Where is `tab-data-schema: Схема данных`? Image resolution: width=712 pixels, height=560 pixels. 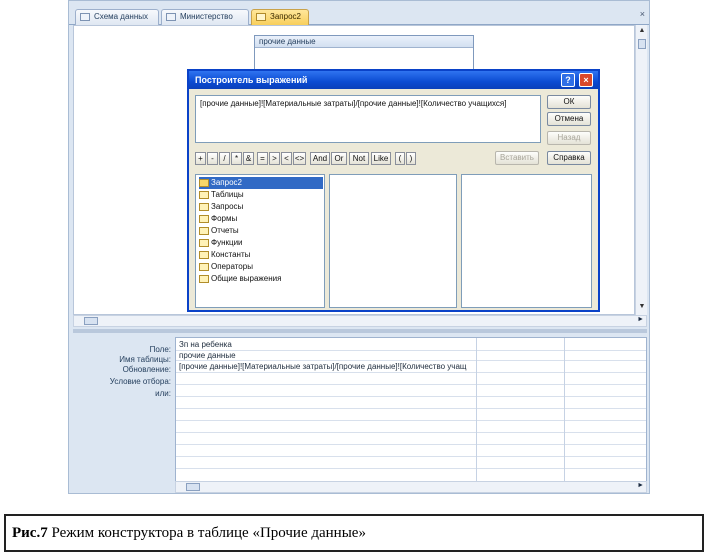
tab-data-schema: Схема данных is located at coordinates (117, 17).